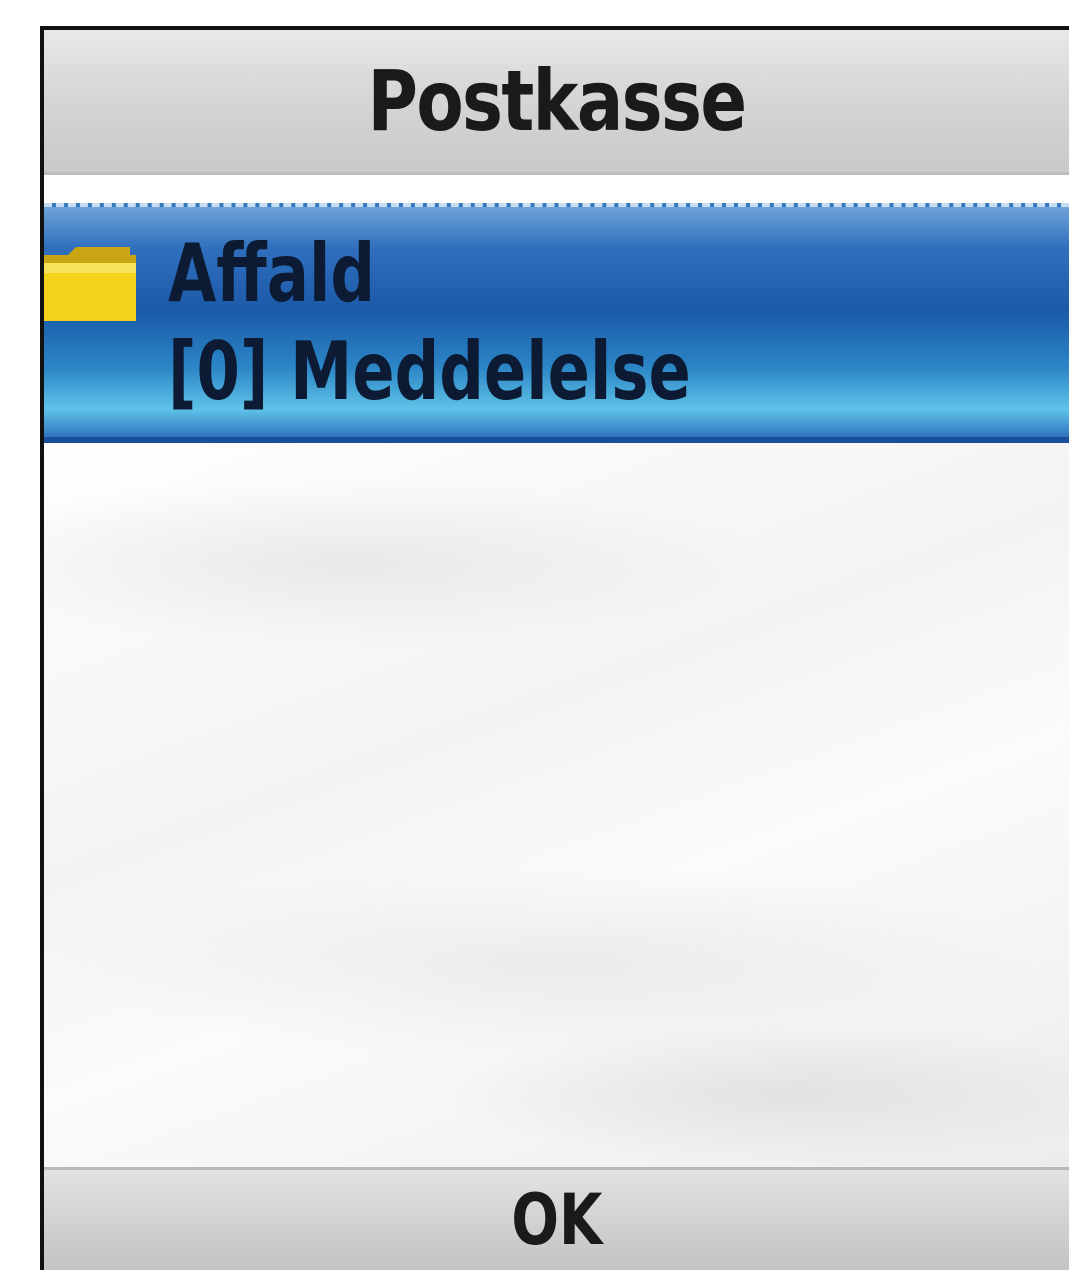 The height and width of the screenshot is (1270, 1069). What do you see at coordinates (272, 273) in the screenshot?
I see `folder-name: Affald` at bounding box center [272, 273].